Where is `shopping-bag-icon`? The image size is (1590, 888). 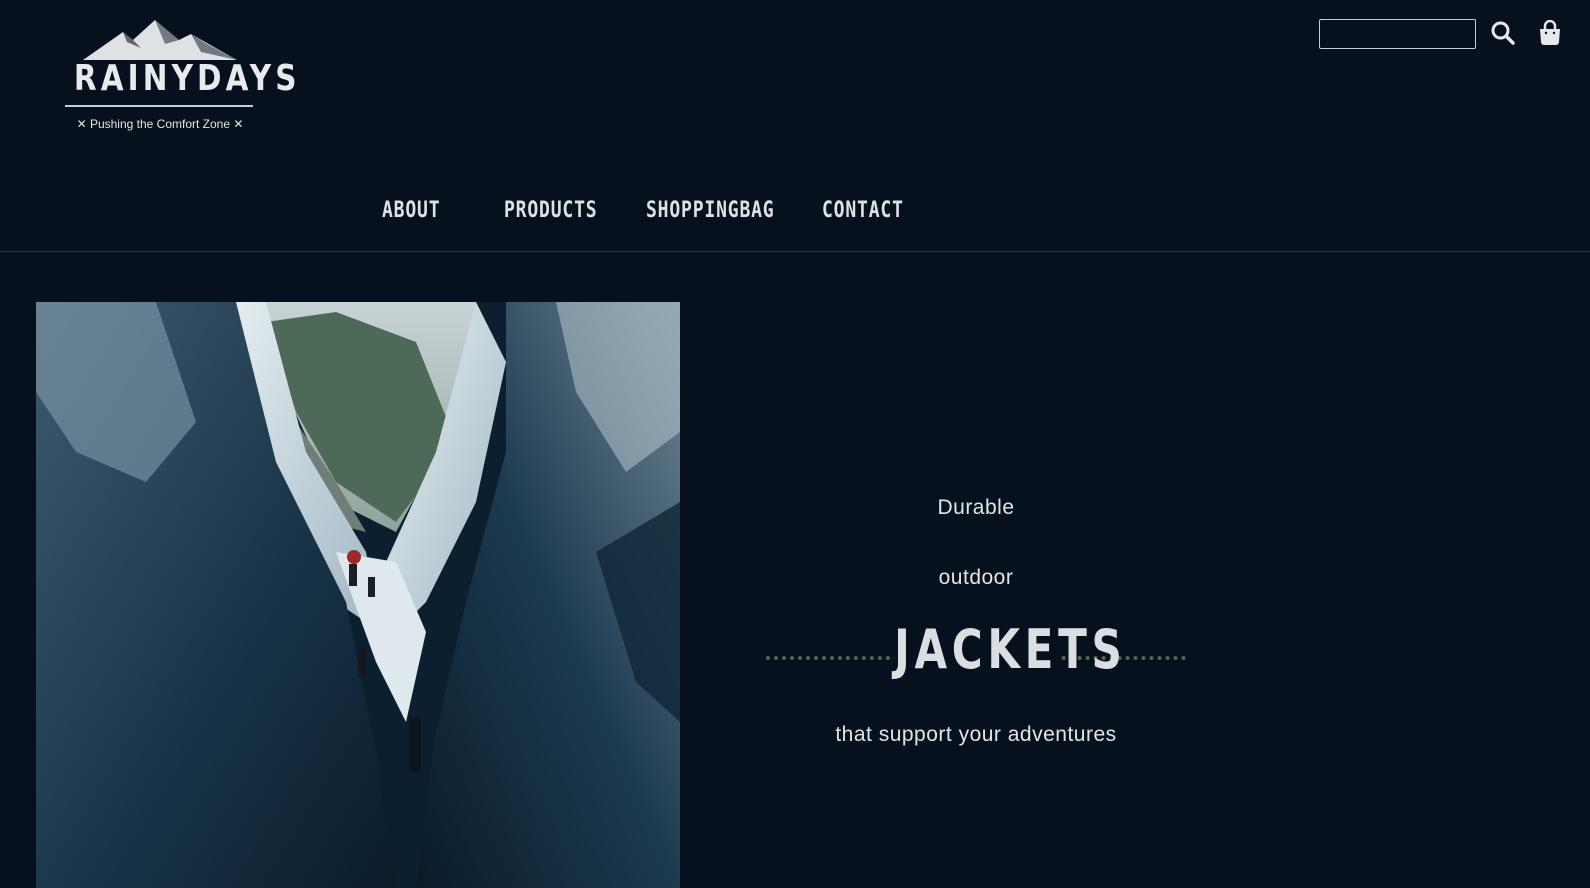 shopping-bag-icon is located at coordinates (1550, 32).